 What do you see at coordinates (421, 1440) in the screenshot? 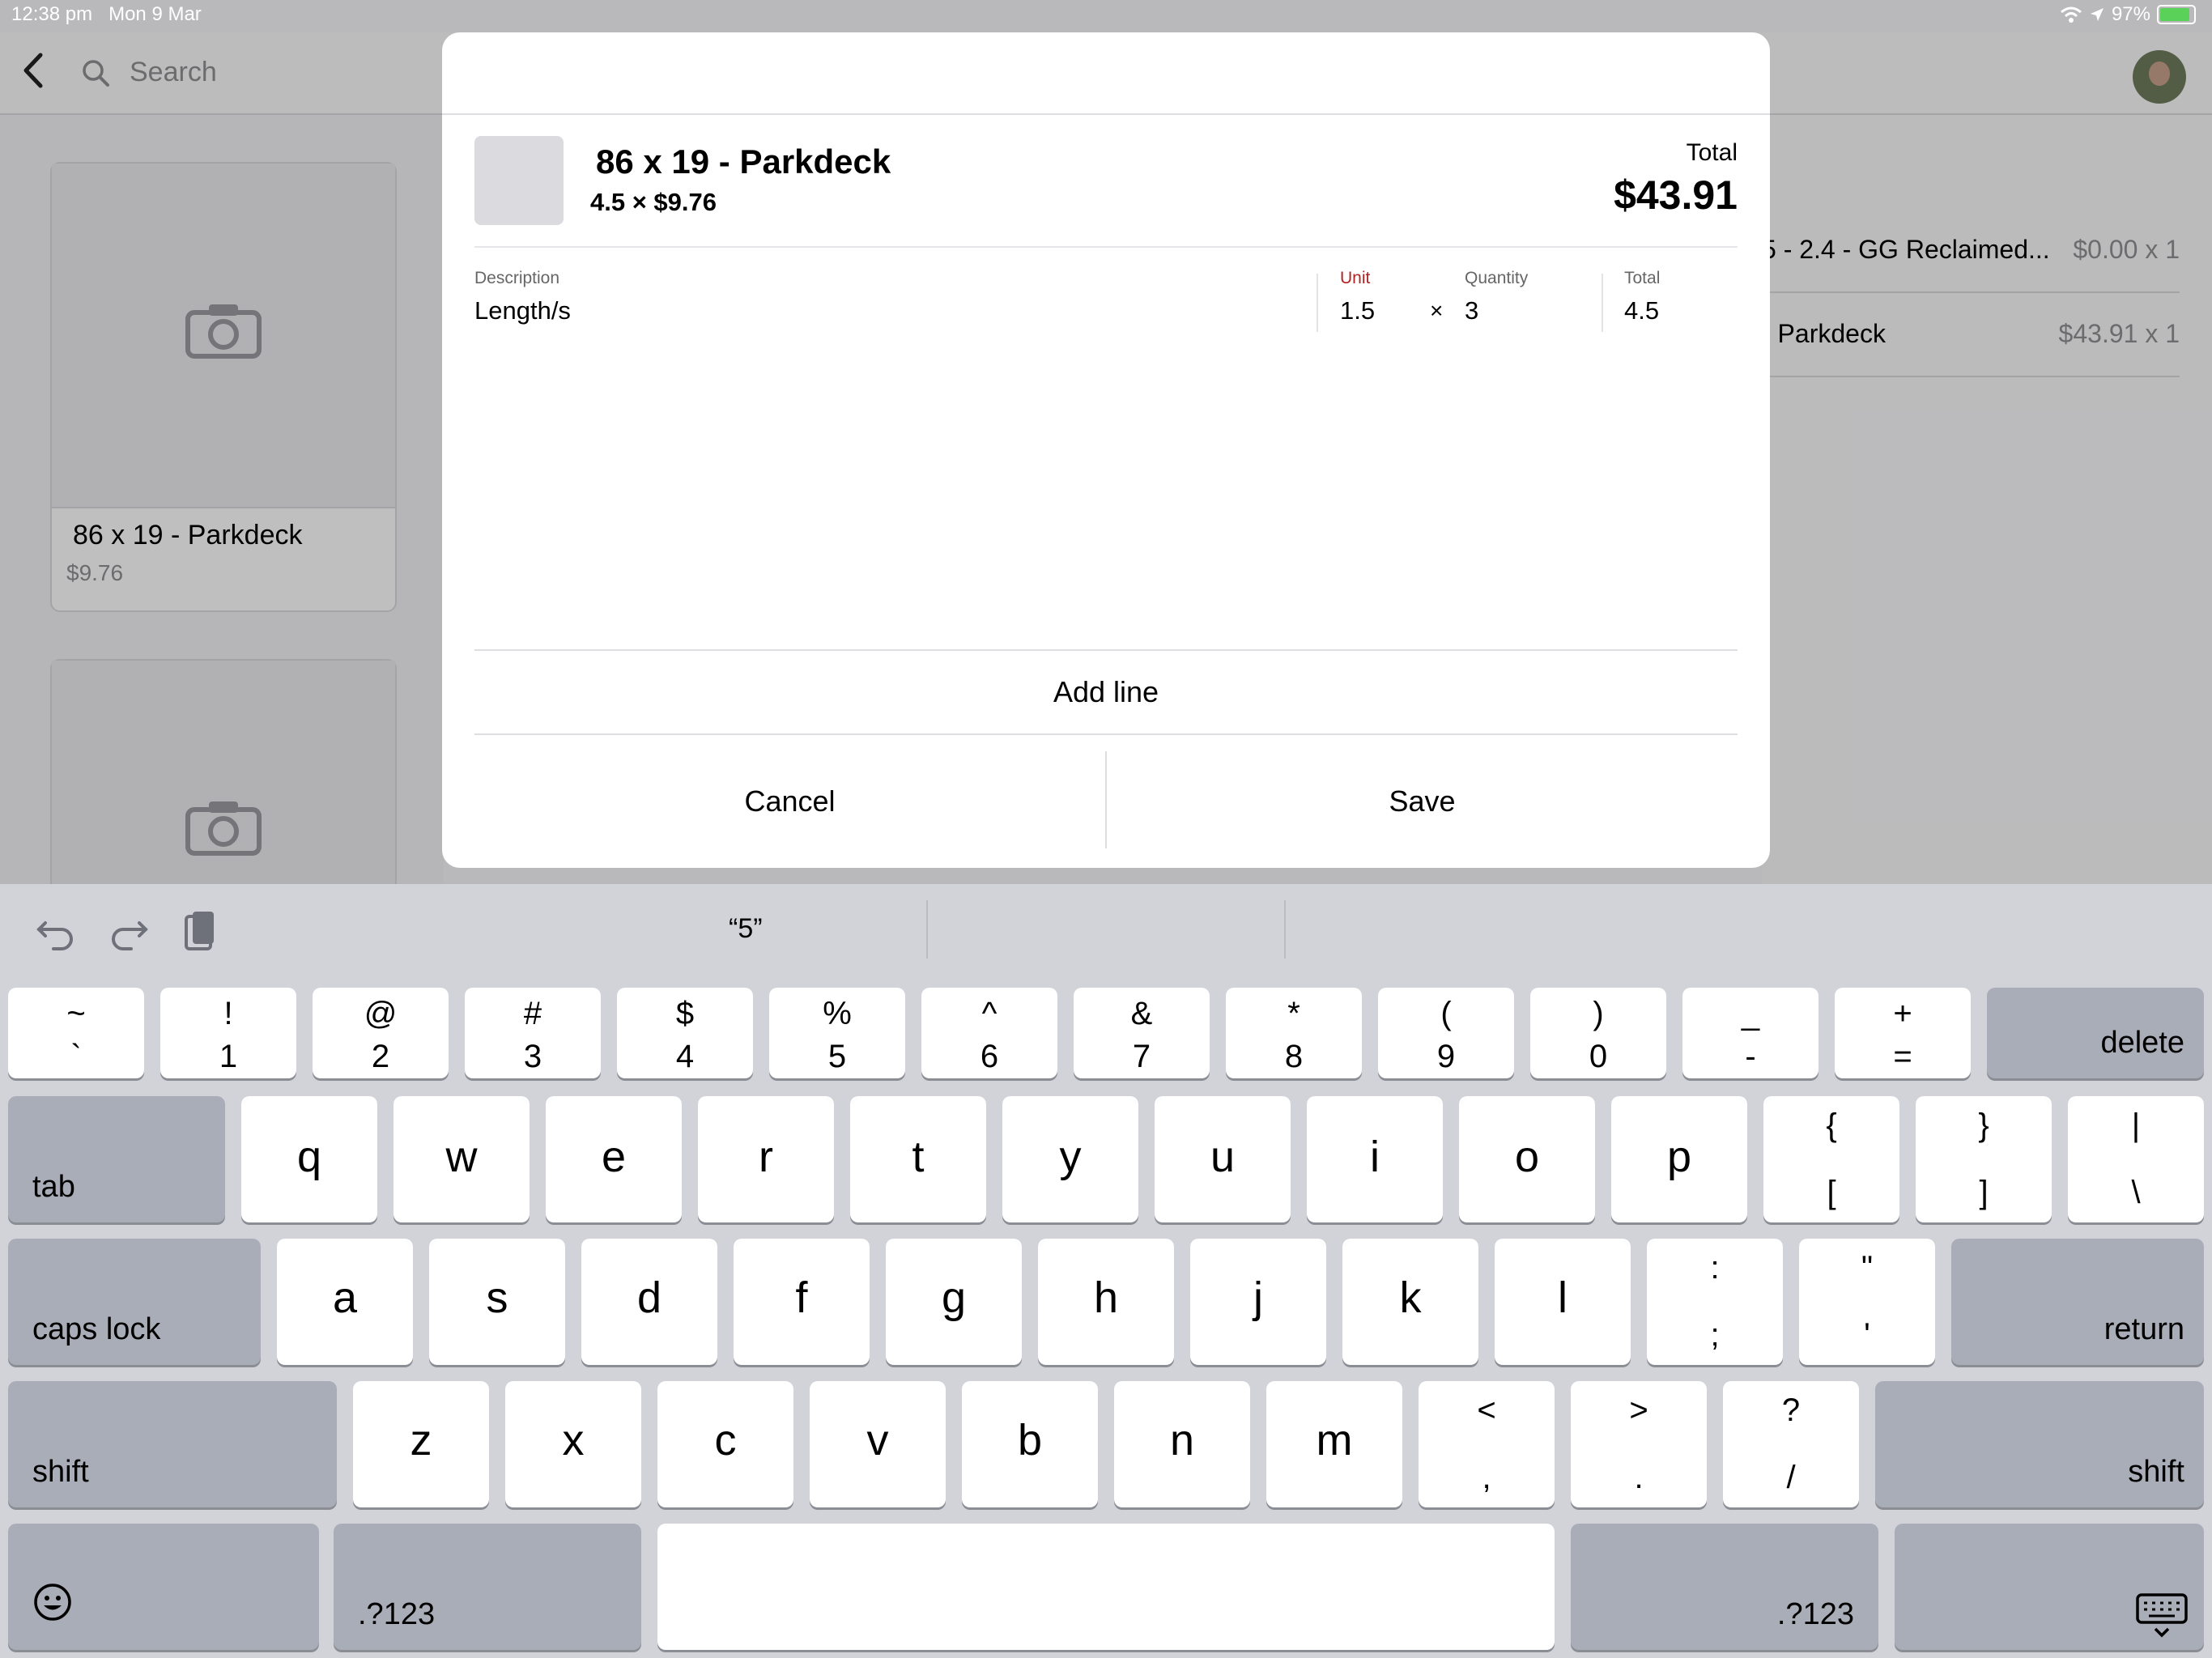
I see `key-char: z` at bounding box center [421, 1440].